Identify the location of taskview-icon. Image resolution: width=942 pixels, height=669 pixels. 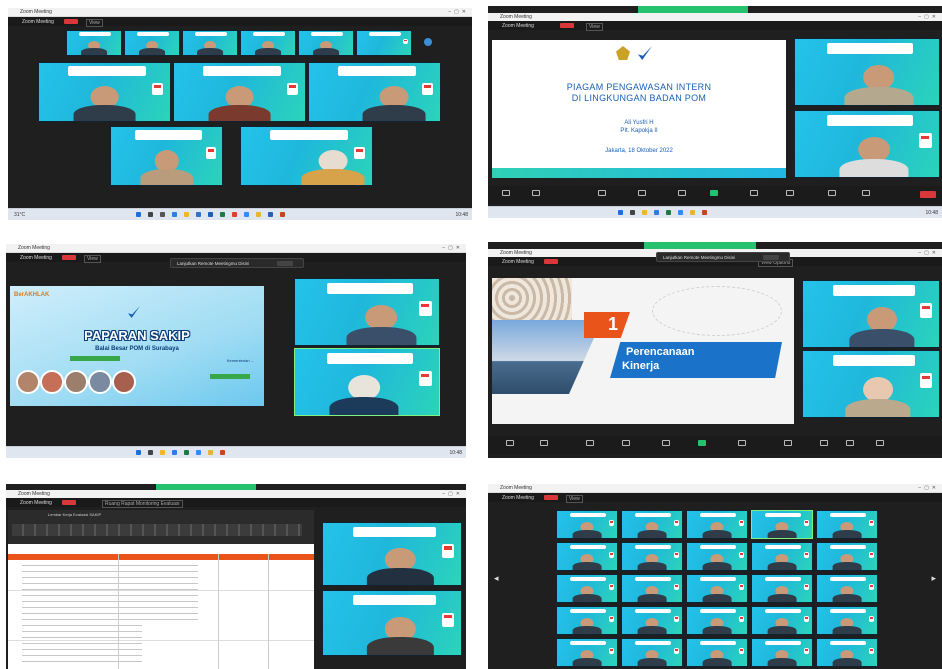
(162, 214).